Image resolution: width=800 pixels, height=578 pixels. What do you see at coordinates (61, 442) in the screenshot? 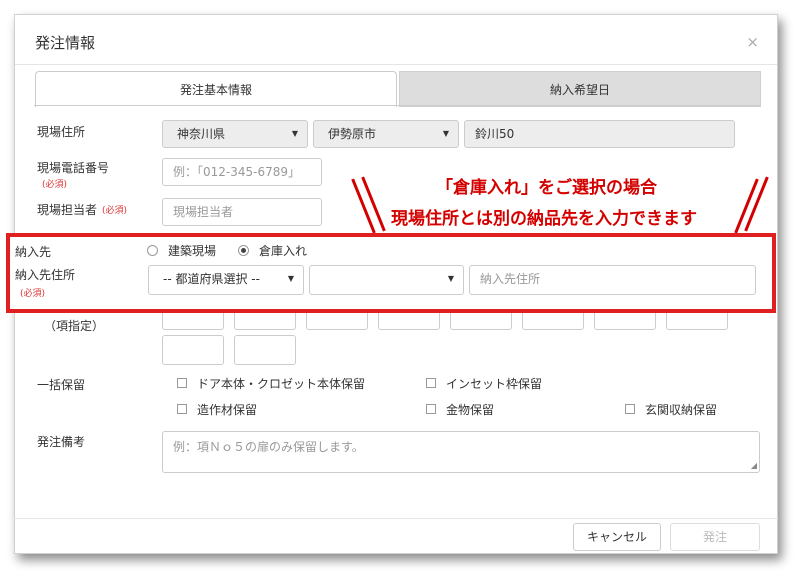
I see `remarks-label: 発注備考` at bounding box center [61, 442].